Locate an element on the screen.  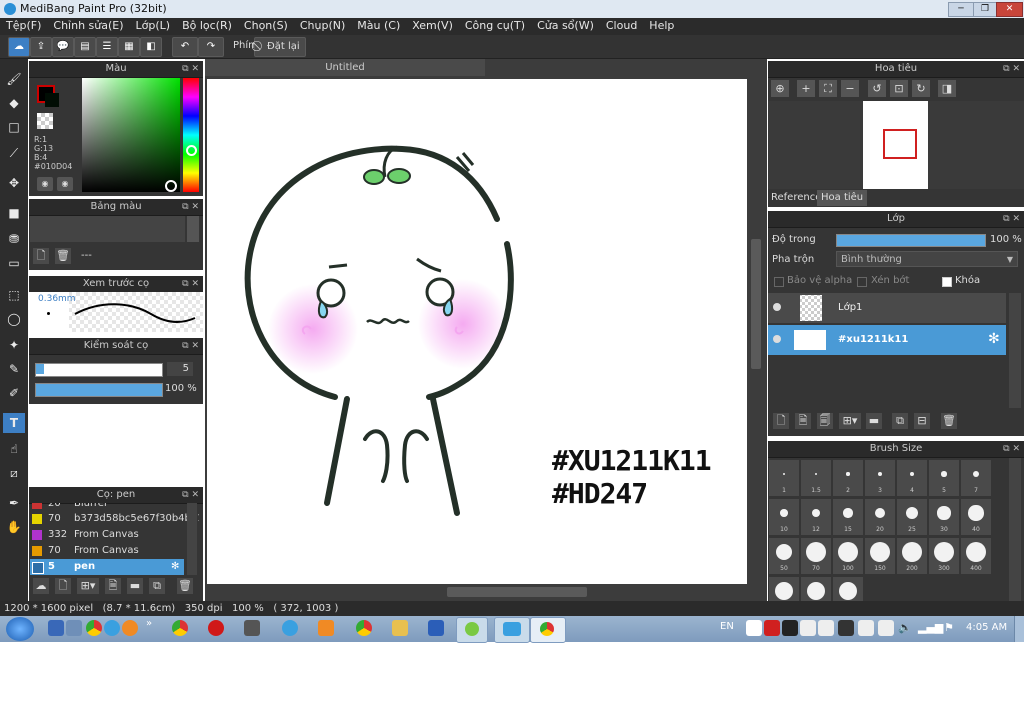
explorer-icon is located at coordinates (74, 628).